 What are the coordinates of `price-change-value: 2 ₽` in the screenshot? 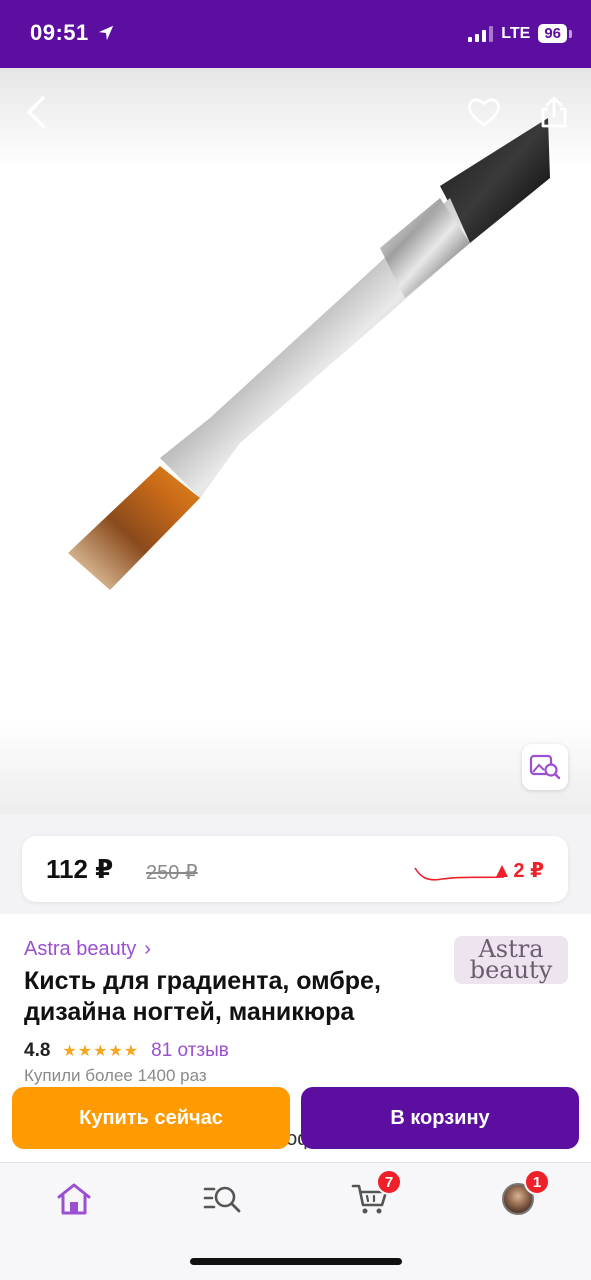 It's located at (528, 871).